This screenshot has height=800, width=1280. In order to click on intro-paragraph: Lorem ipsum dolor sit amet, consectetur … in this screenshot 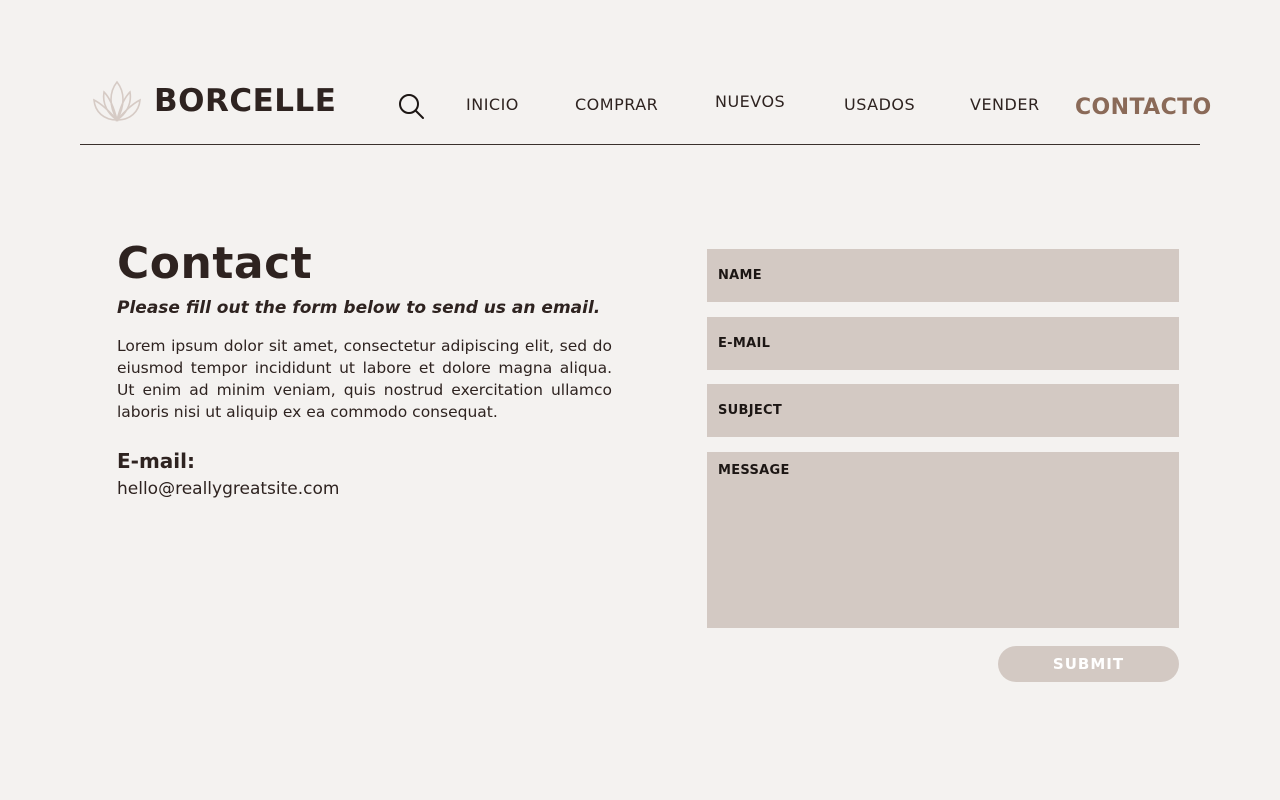, I will do `click(364, 378)`.